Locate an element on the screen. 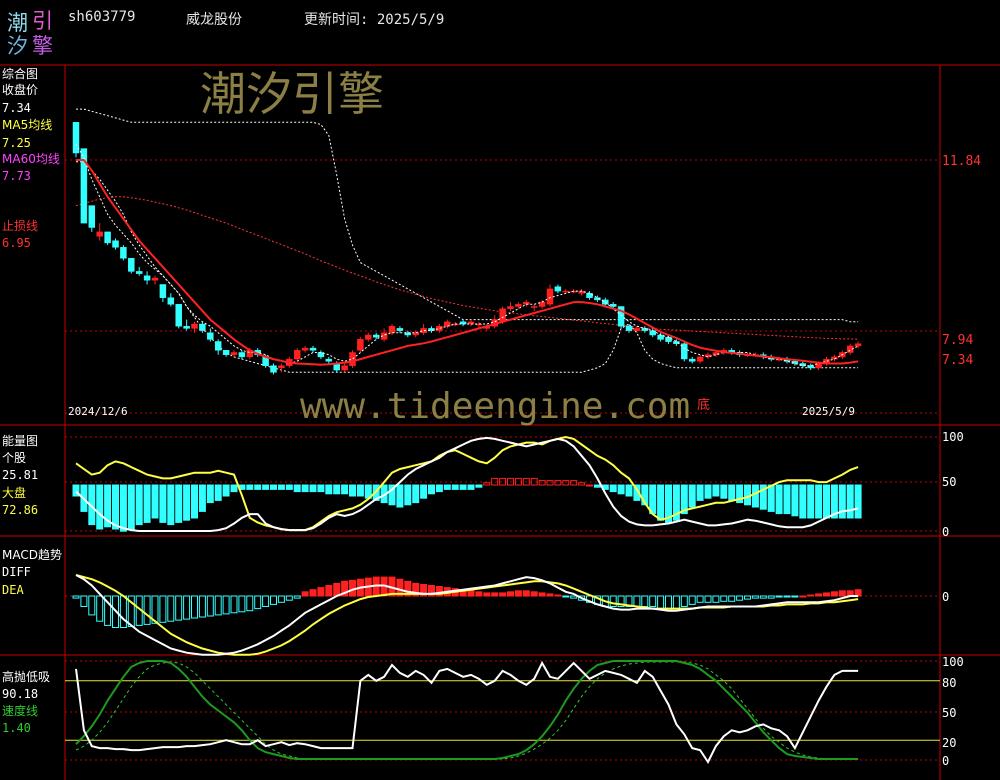 The width and height of the screenshot is (1000, 780). logo-char-4: 擎 is located at coordinates (42, 46).